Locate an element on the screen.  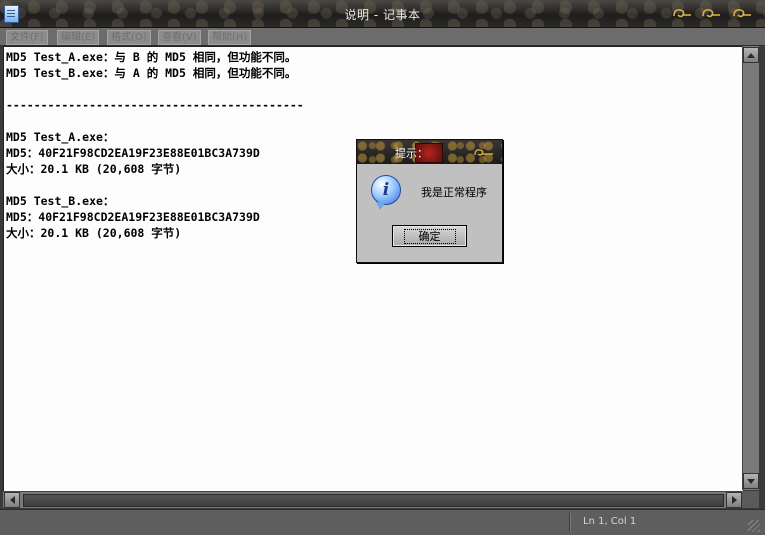
ok-button-label: 确定 is located at coordinates (429, 236).